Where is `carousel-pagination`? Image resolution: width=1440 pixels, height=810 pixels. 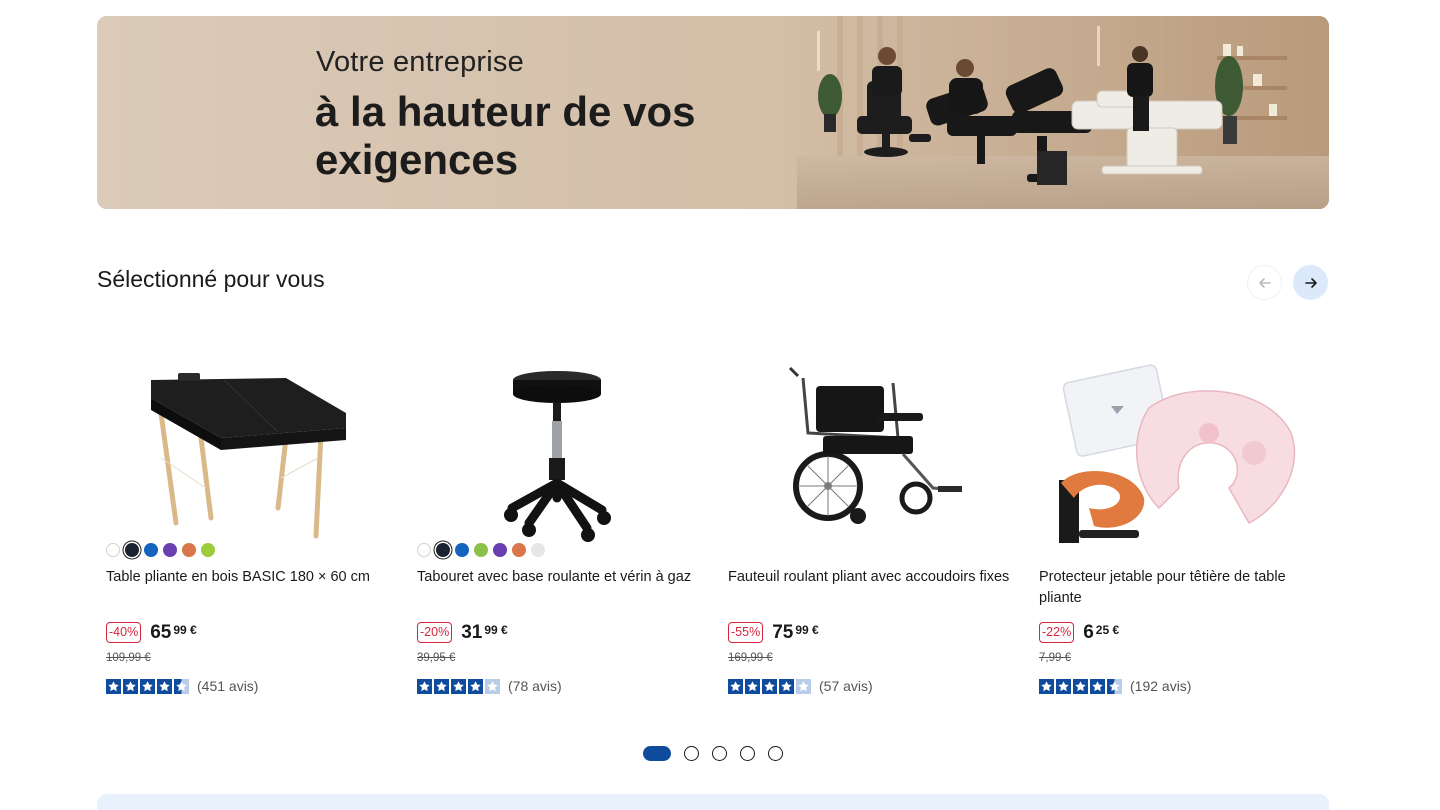 carousel-pagination is located at coordinates (713, 753).